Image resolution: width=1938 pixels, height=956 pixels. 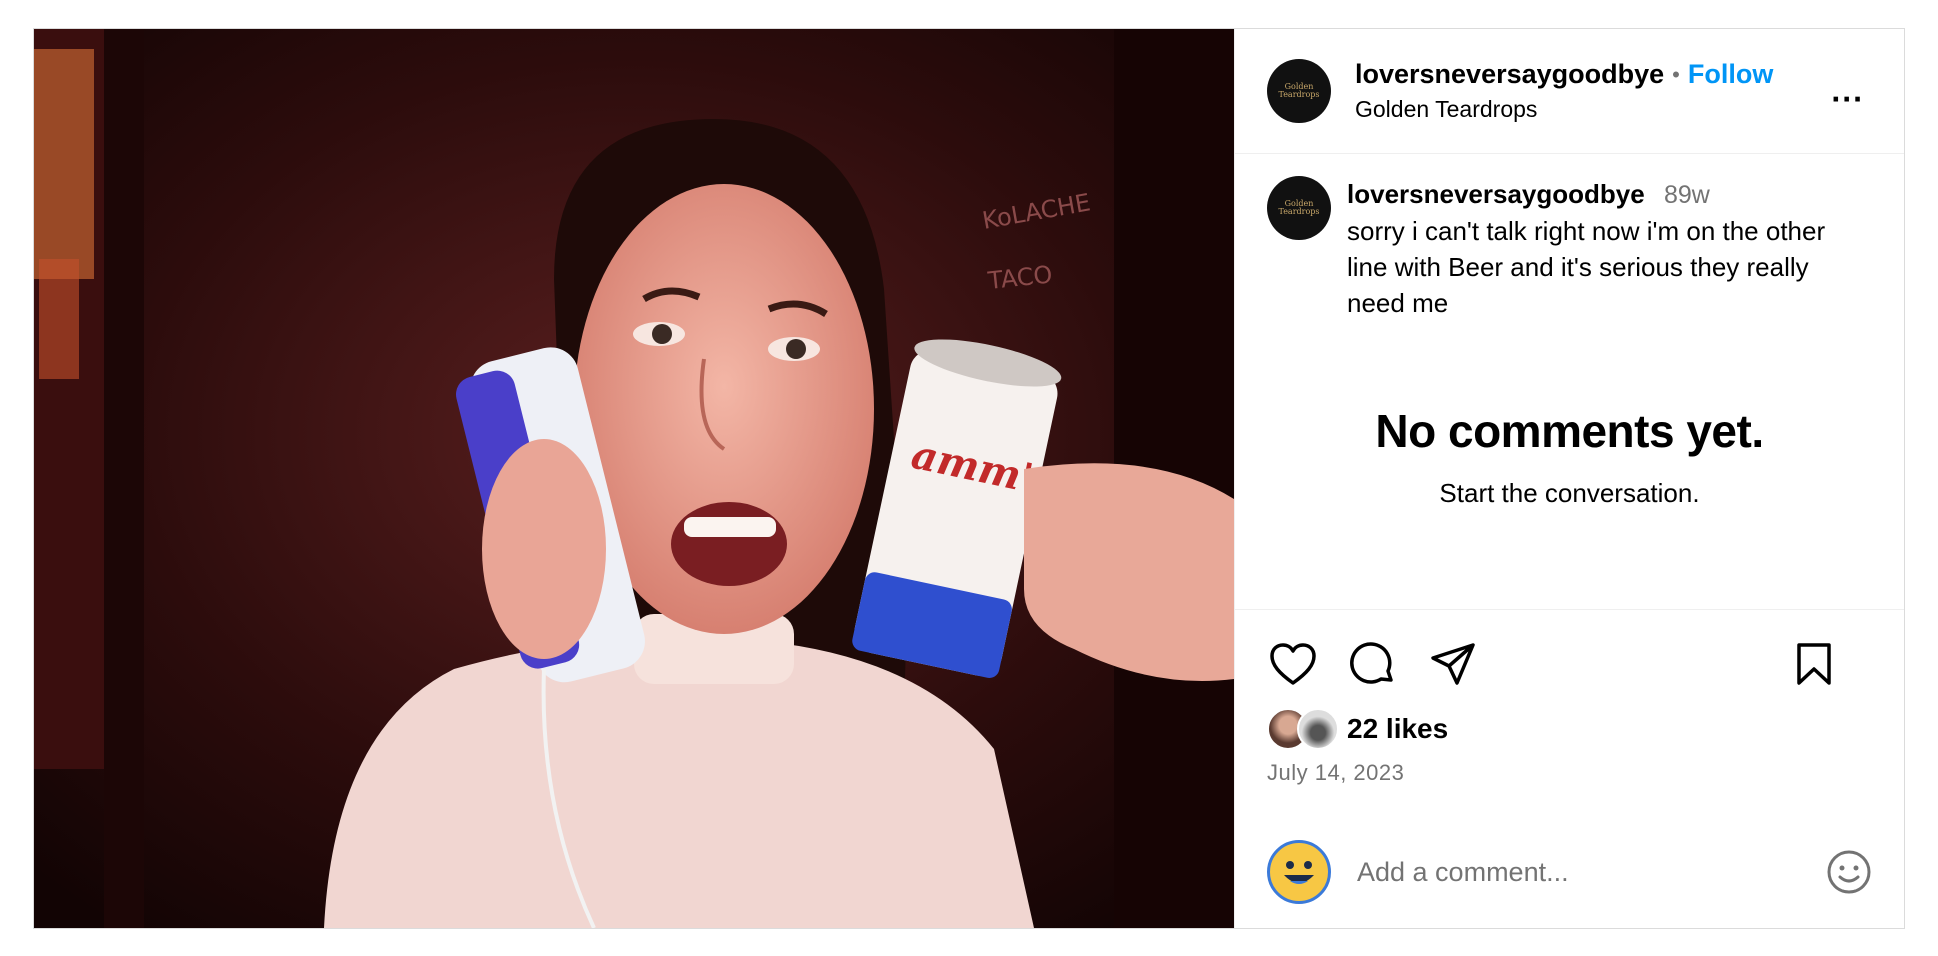 What do you see at coordinates (1687, 195) in the screenshot?
I see `caption-age: 89w` at bounding box center [1687, 195].